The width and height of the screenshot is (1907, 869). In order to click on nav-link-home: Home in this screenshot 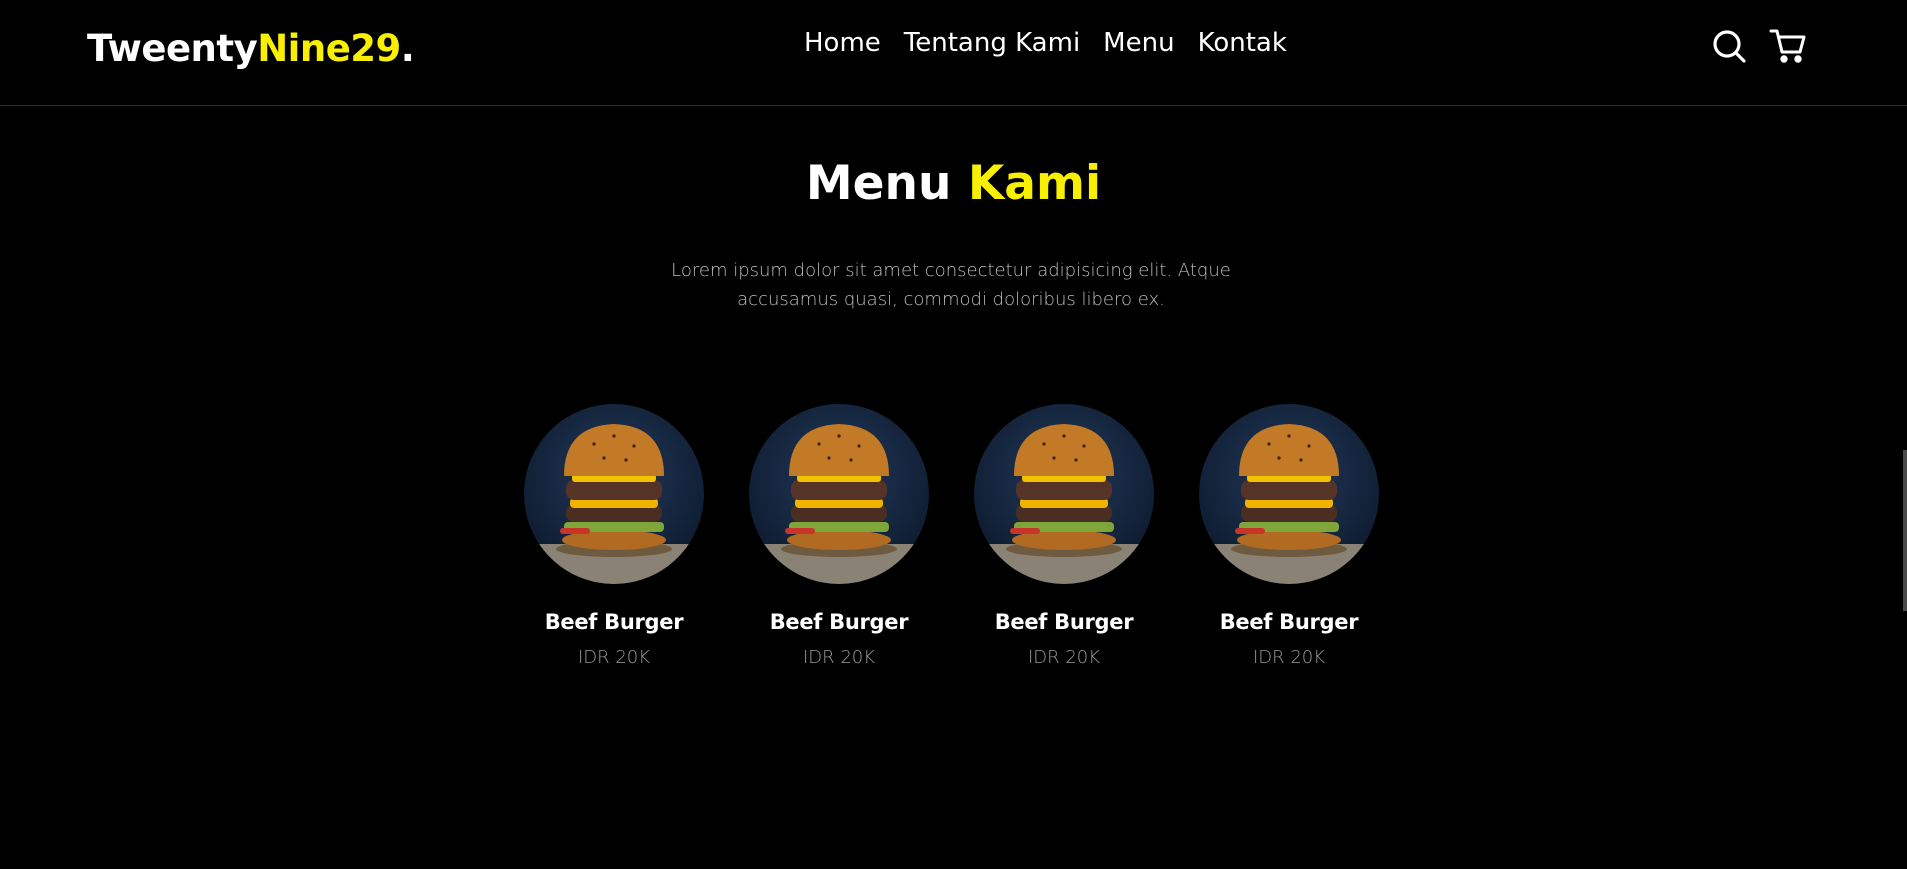, I will do `click(842, 43)`.